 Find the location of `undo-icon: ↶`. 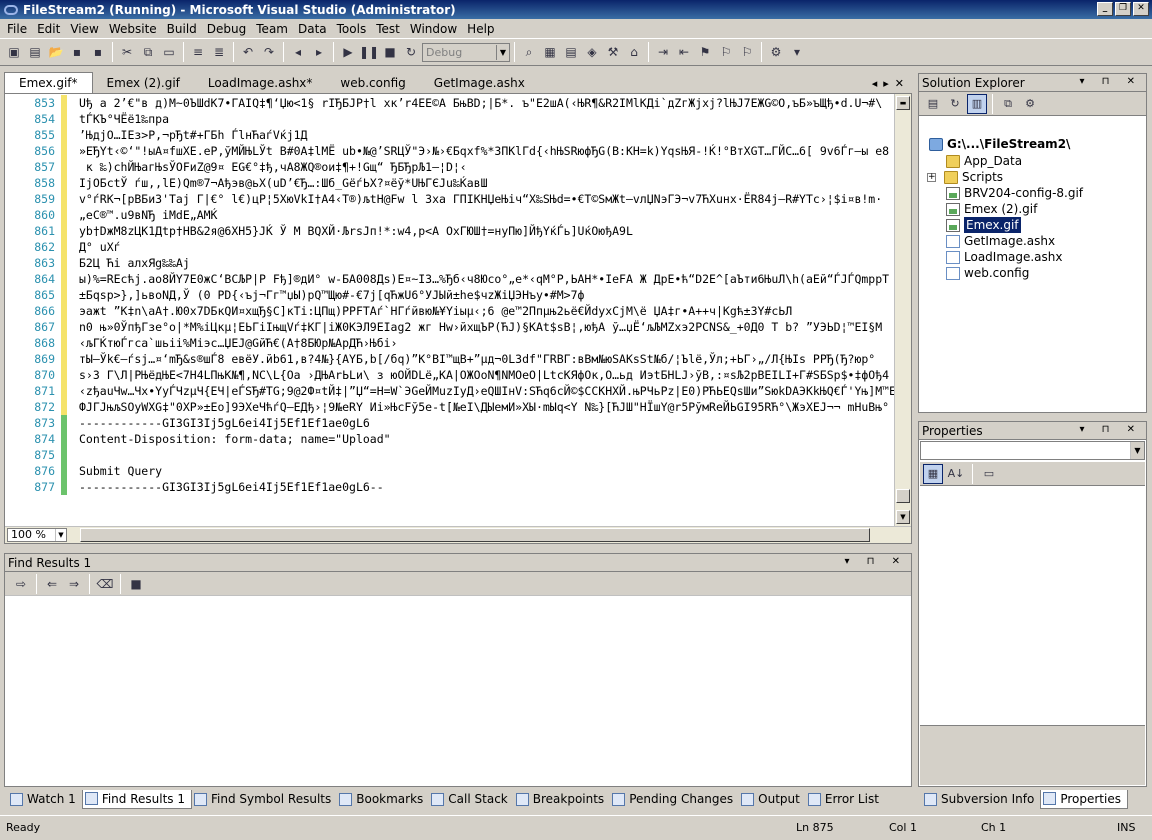

undo-icon: ↶ is located at coordinates (248, 52).